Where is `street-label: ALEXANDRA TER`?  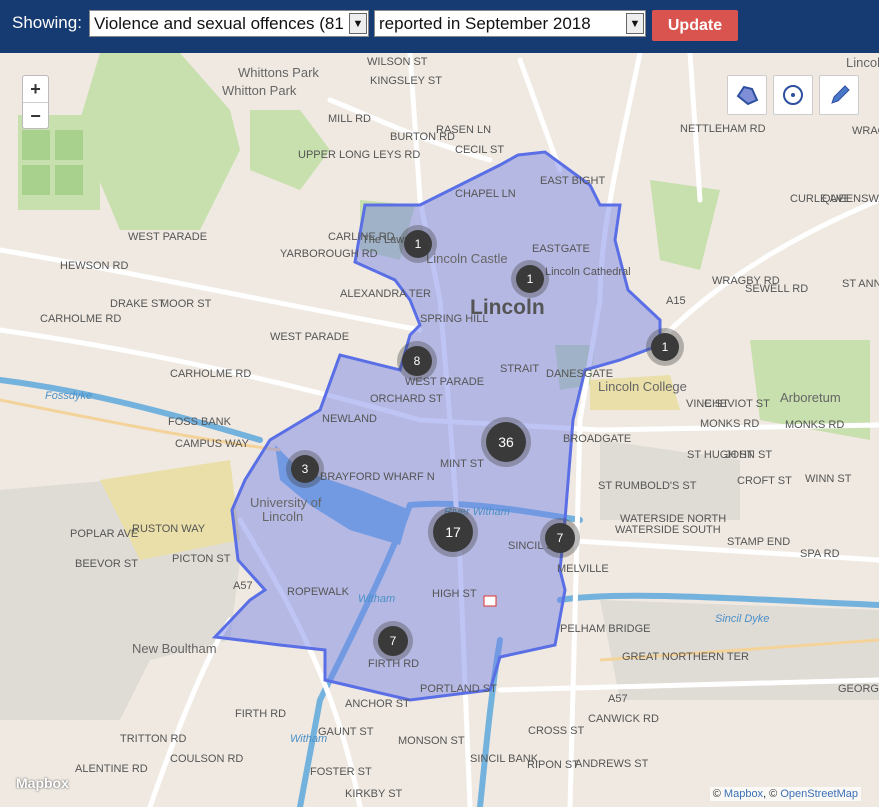
street-label: ALEXANDRA TER is located at coordinates (385, 294).